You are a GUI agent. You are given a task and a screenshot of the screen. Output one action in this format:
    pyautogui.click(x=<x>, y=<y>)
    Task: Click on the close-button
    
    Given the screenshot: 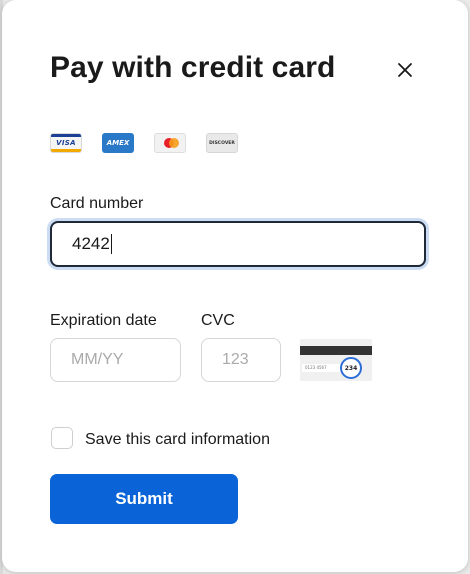 What is the action you would take?
    pyautogui.click(x=405, y=70)
    